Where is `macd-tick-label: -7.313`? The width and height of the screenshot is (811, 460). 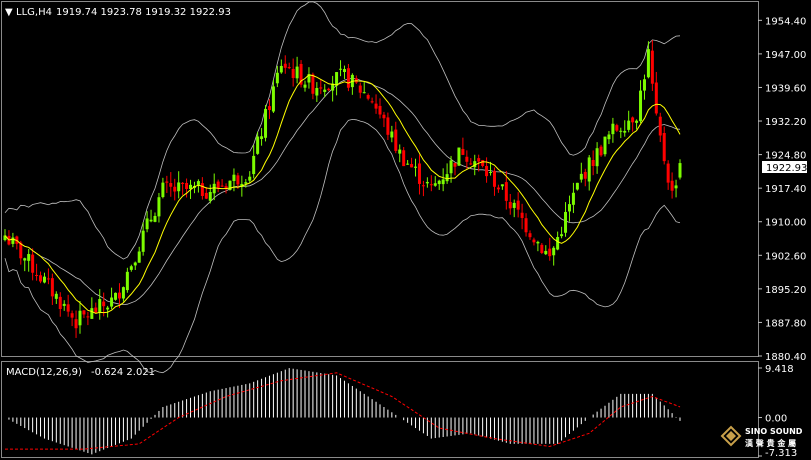
macd-tick-label: -7.313 is located at coordinates (781, 453).